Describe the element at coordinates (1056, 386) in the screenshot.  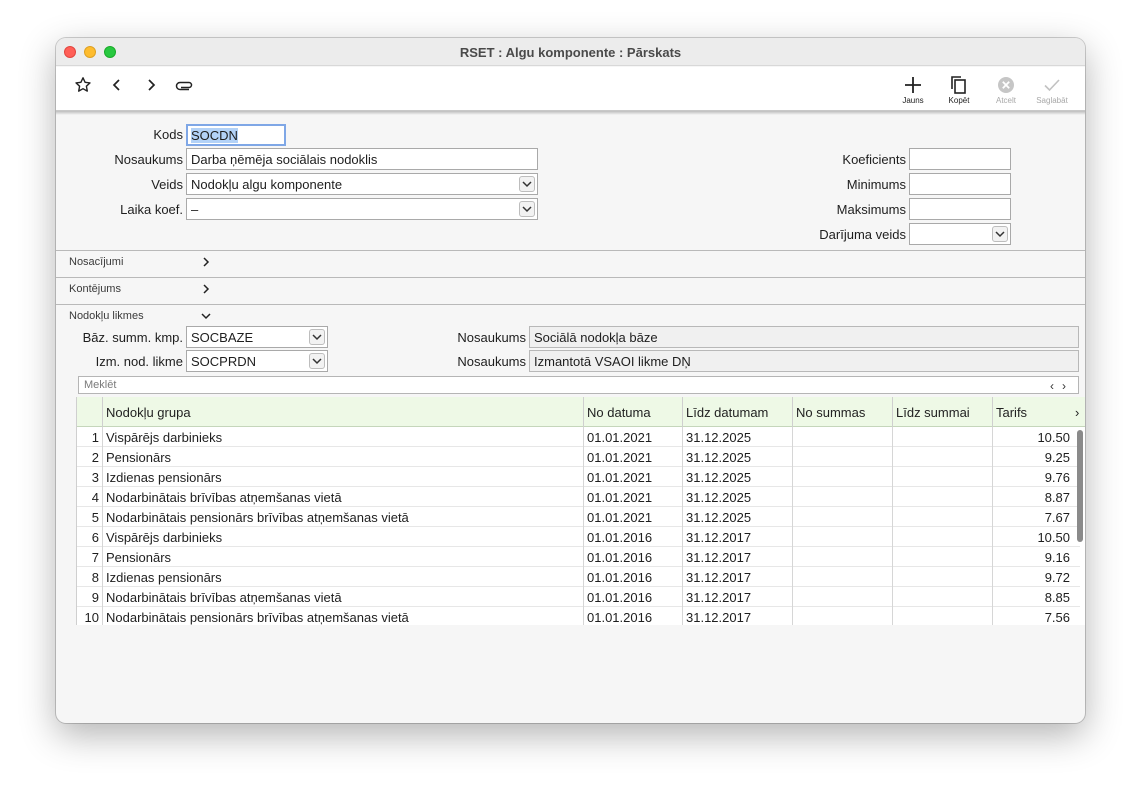
I see `search-prev-button: ‹` at that location.